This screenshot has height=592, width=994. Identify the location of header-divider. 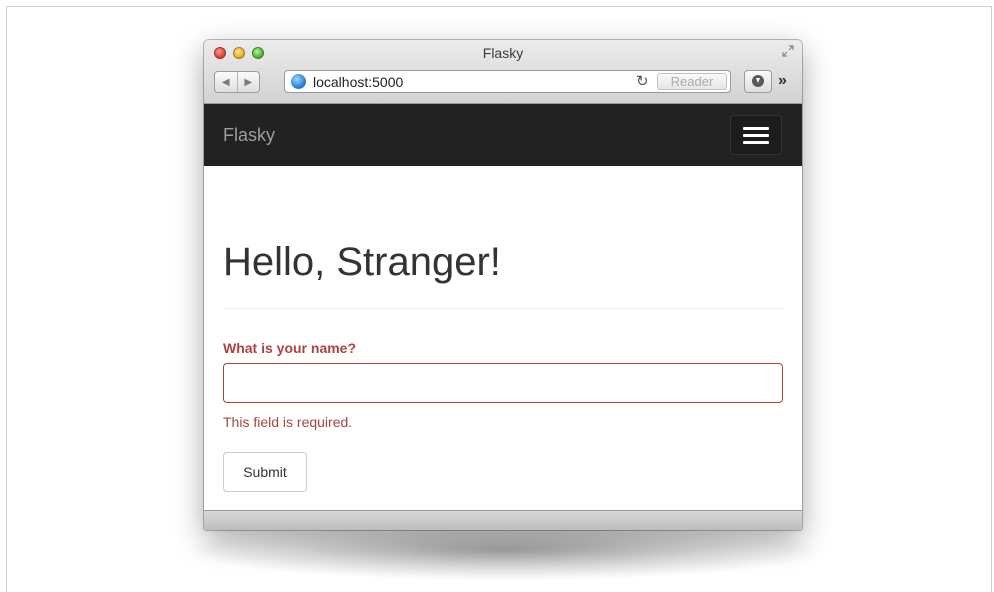
(504, 308).